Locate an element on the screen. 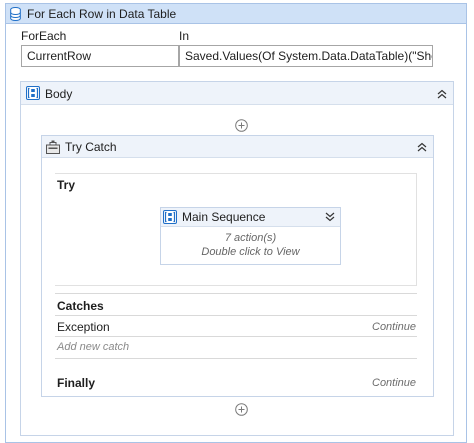 The width and height of the screenshot is (474, 443). try-catch-icon is located at coordinates (53, 147).